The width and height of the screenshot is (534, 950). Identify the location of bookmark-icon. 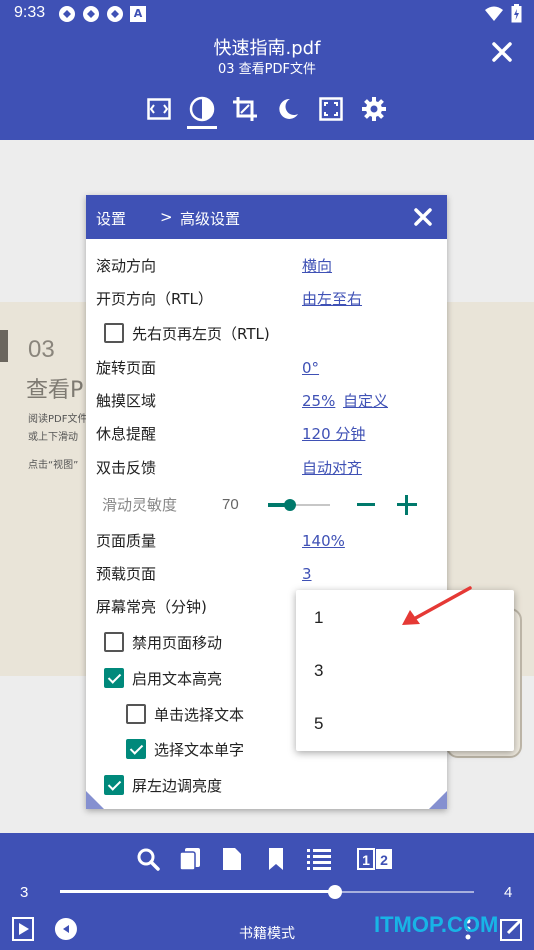
(276, 859).